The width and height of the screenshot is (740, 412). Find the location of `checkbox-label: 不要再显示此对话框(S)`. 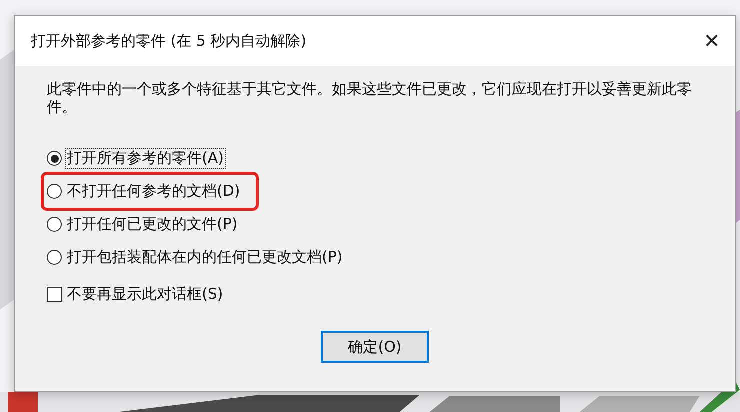

checkbox-label: 不要再显示此对话框(S) is located at coordinates (145, 294).